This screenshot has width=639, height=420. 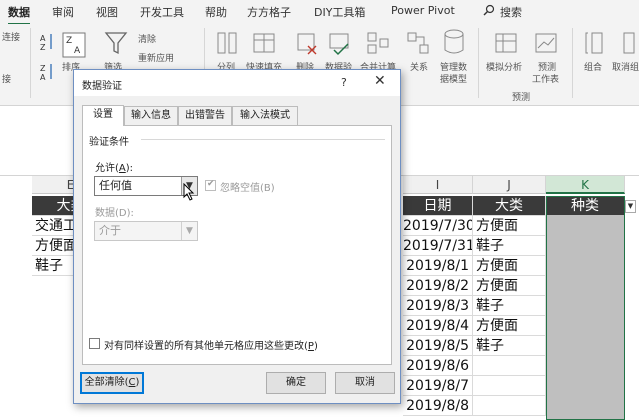 What do you see at coordinates (438, 226) in the screenshot?
I see `date-cell: 2019/7/30` at bounding box center [438, 226].